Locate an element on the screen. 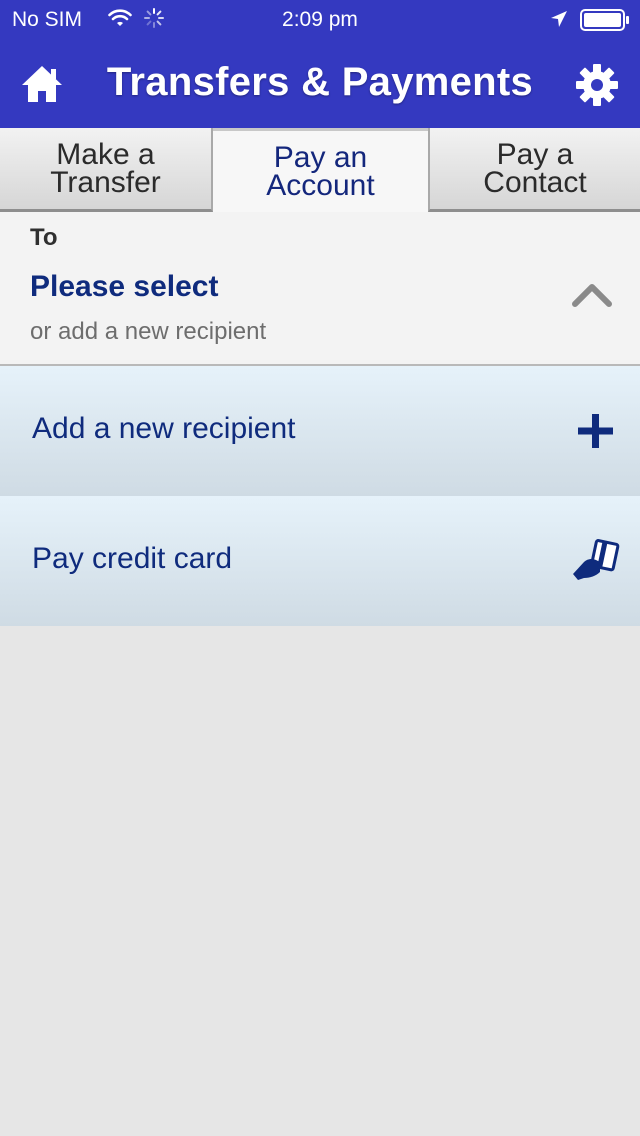 Image resolution: width=640 pixels, height=1136 pixels. tab-label: Make a Transfer is located at coordinates (105, 168).